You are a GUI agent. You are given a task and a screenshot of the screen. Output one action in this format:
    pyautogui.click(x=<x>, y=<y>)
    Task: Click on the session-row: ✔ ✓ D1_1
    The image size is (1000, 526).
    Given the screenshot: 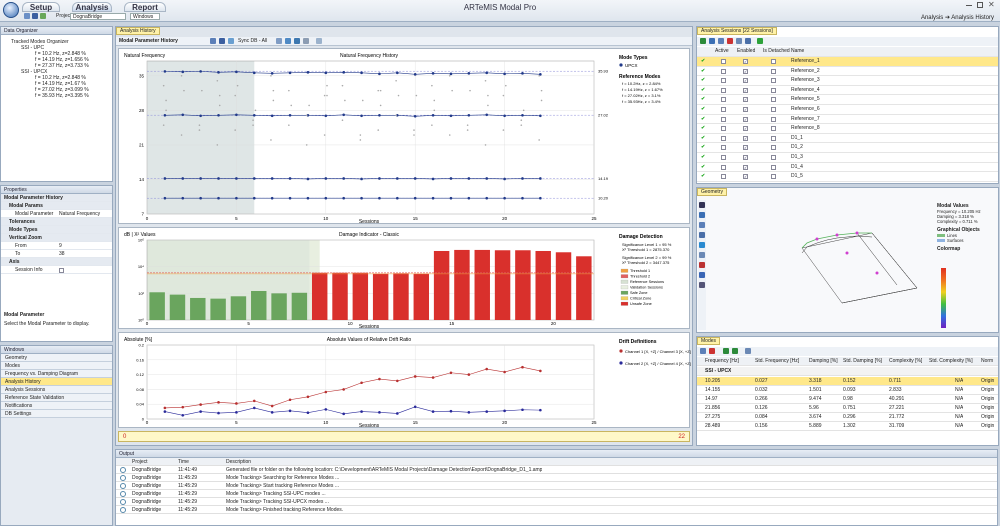 What is the action you would take?
    pyautogui.click(x=847, y=139)
    